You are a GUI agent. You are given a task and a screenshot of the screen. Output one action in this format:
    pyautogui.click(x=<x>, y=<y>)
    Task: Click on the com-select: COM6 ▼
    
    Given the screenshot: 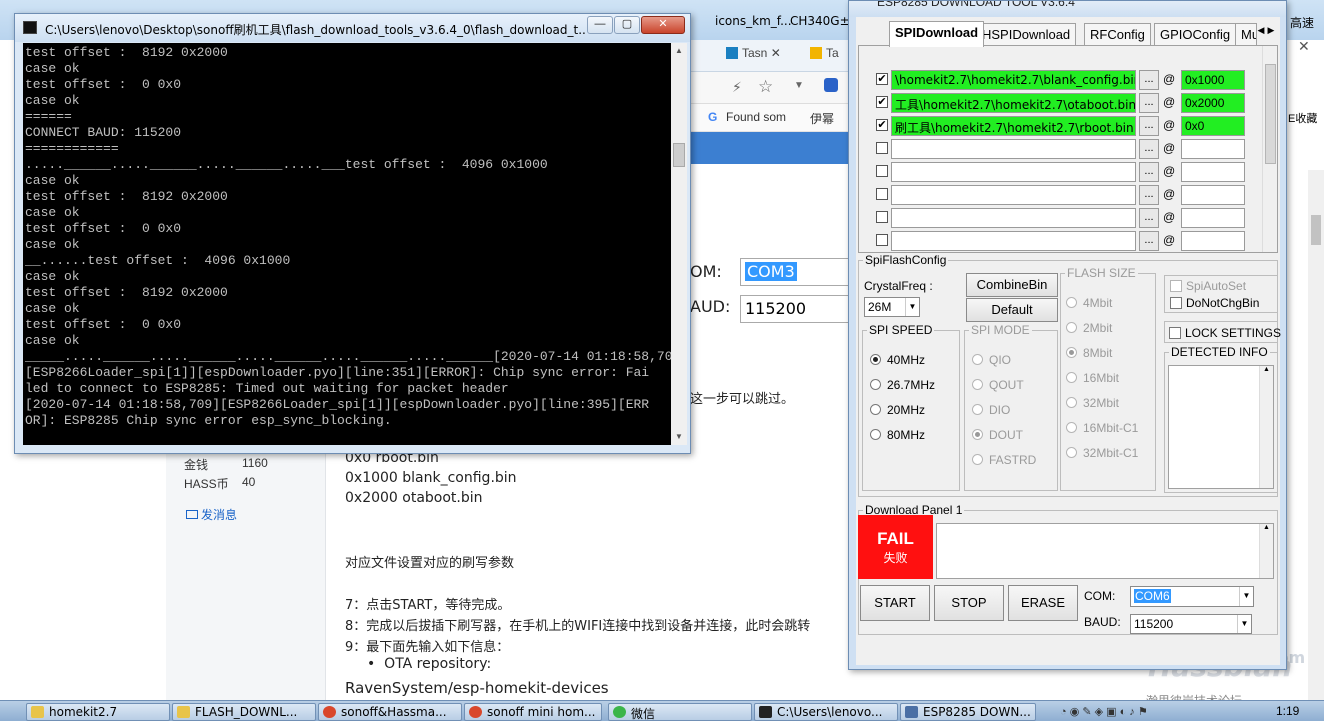 What is the action you would take?
    pyautogui.click(x=1192, y=596)
    